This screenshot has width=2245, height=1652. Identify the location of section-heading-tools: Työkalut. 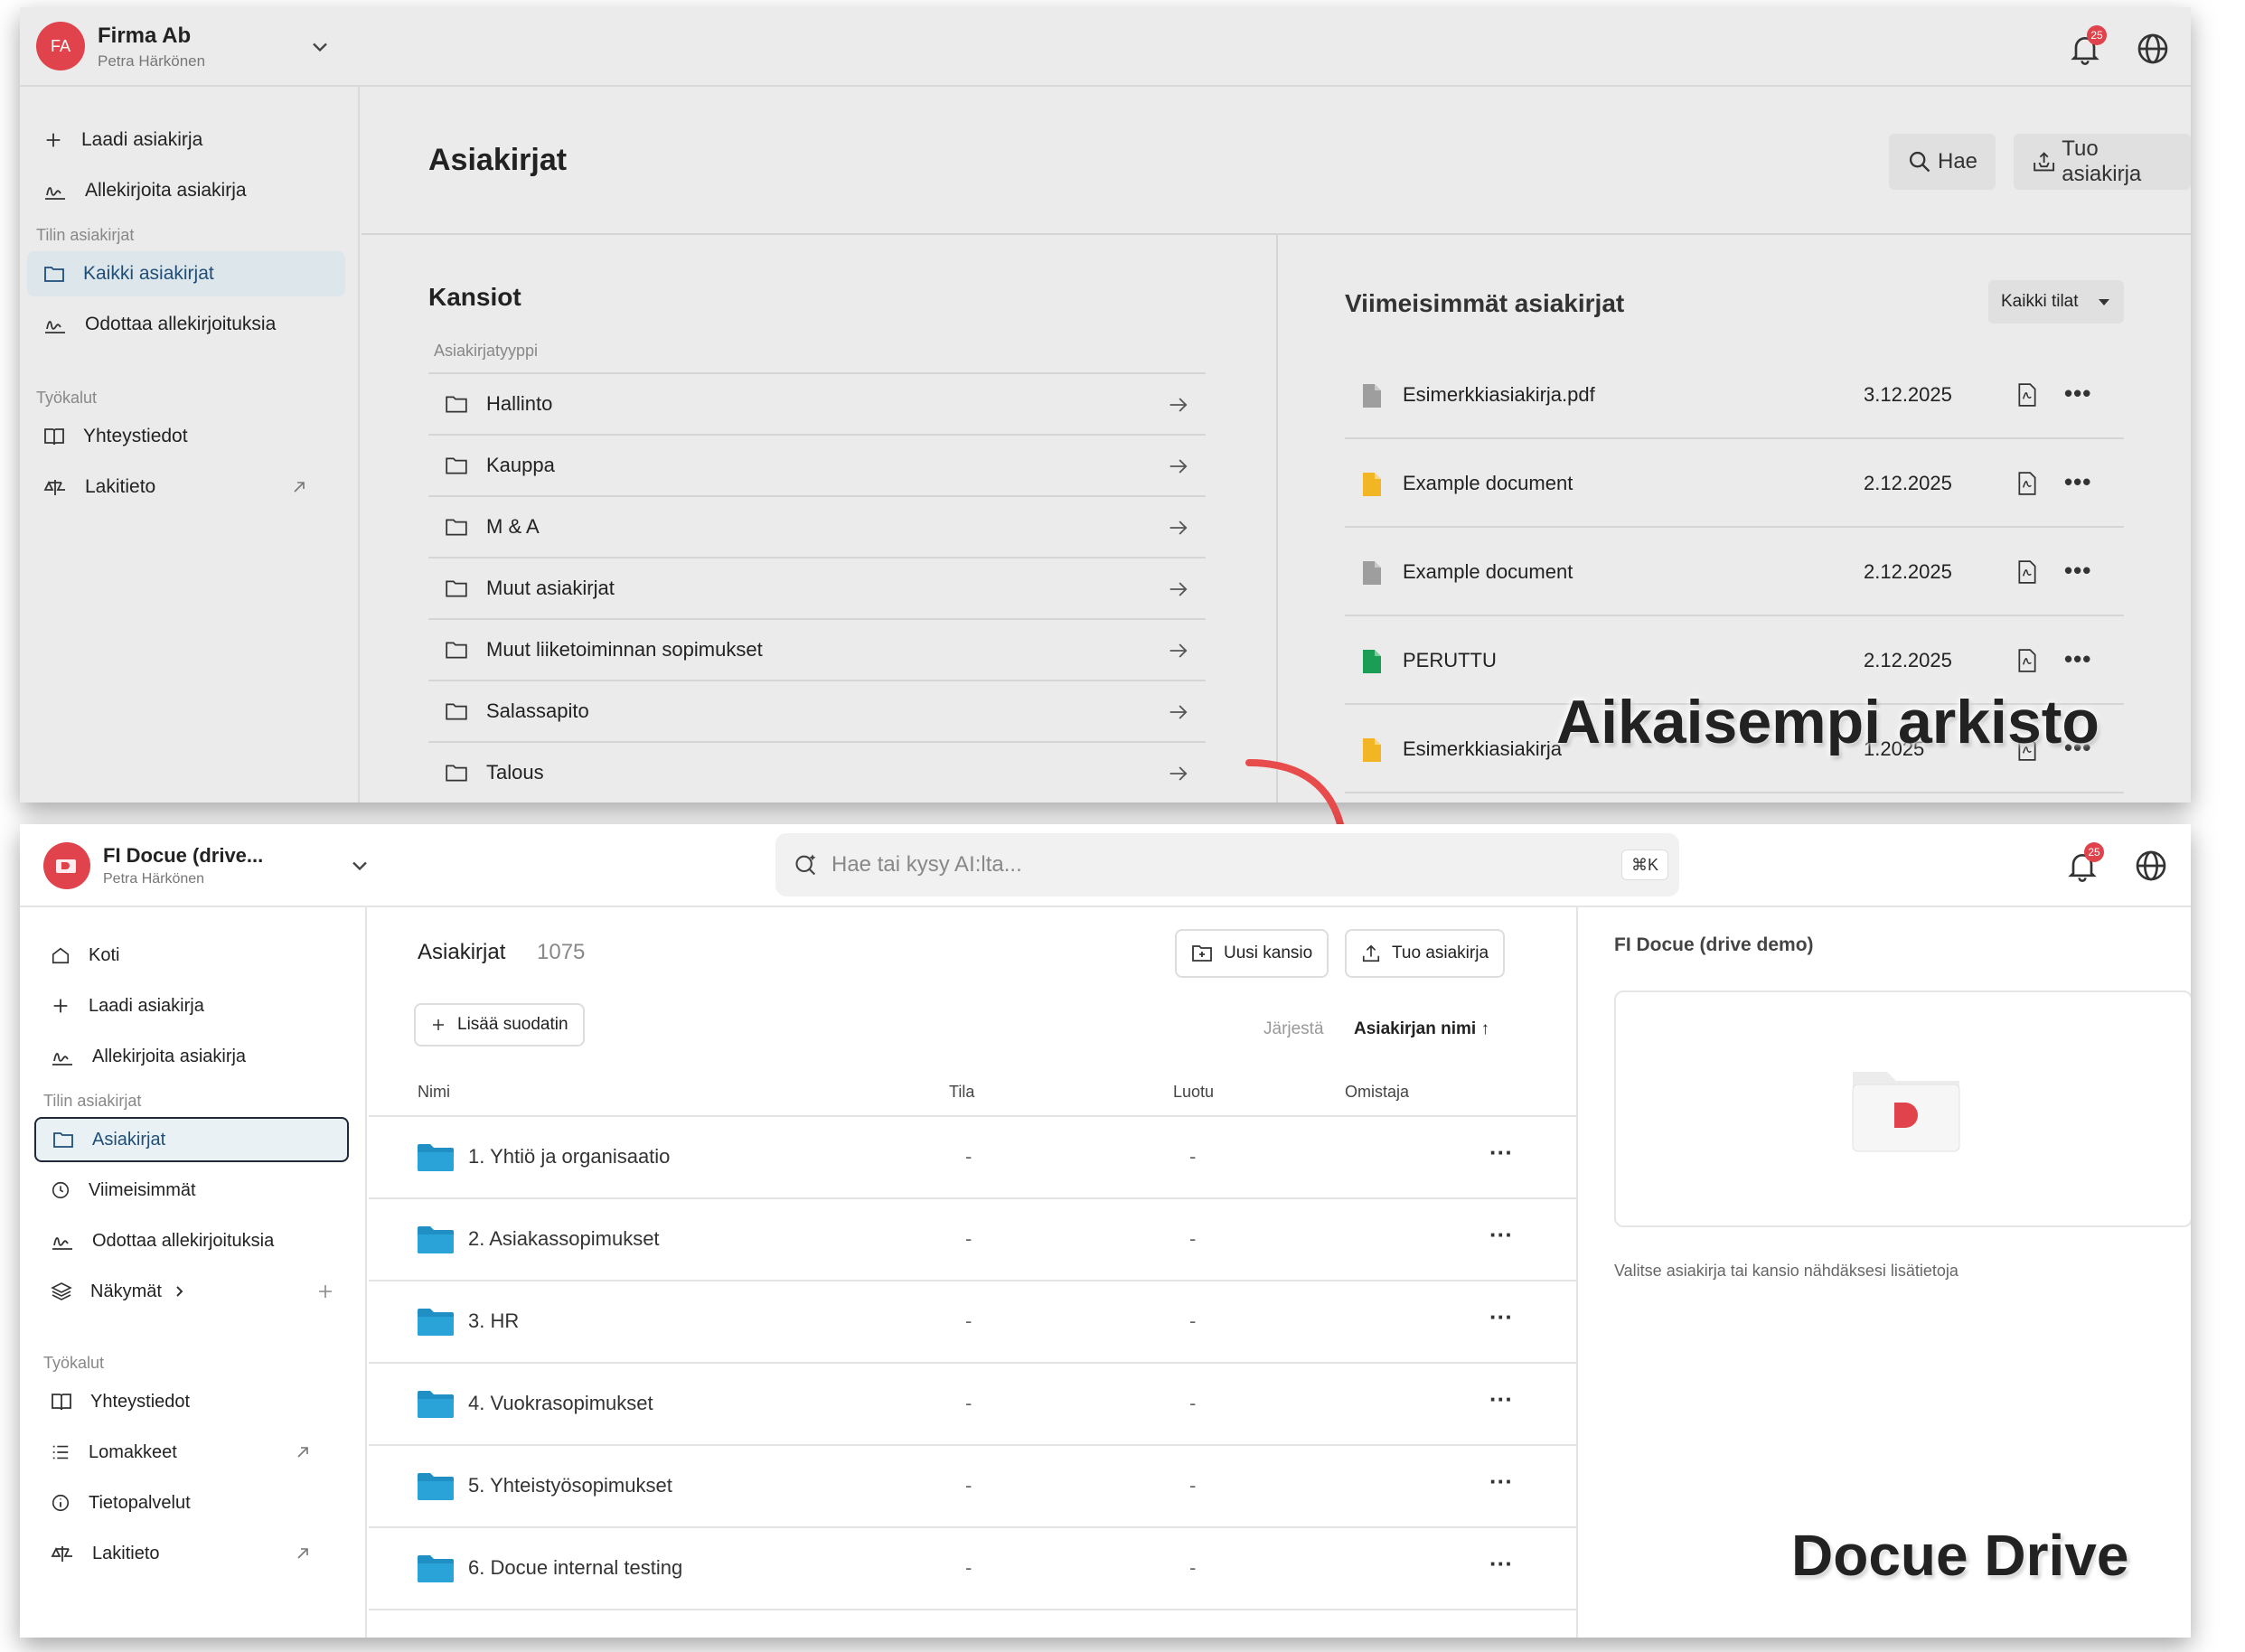
(74, 1363).